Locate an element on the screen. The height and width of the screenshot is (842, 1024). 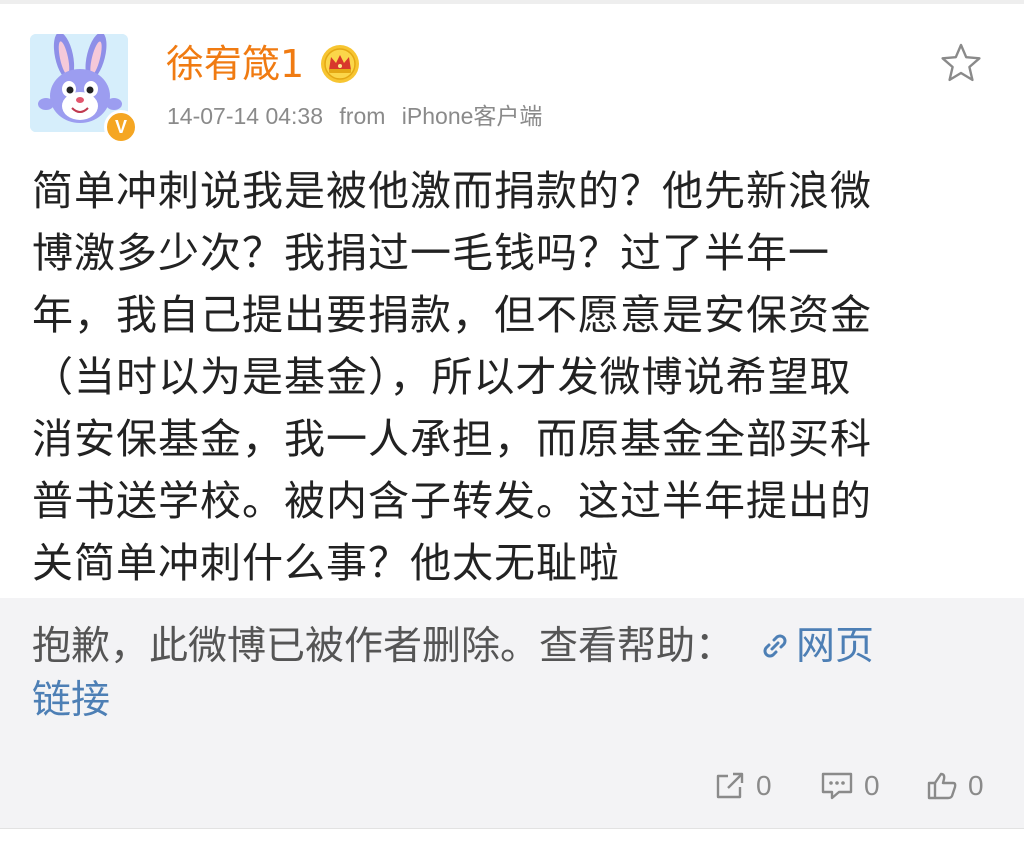
post-line: 博激多少次？我捐过一毛钱吗？过了半年一 is located at coordinates (431, 253).